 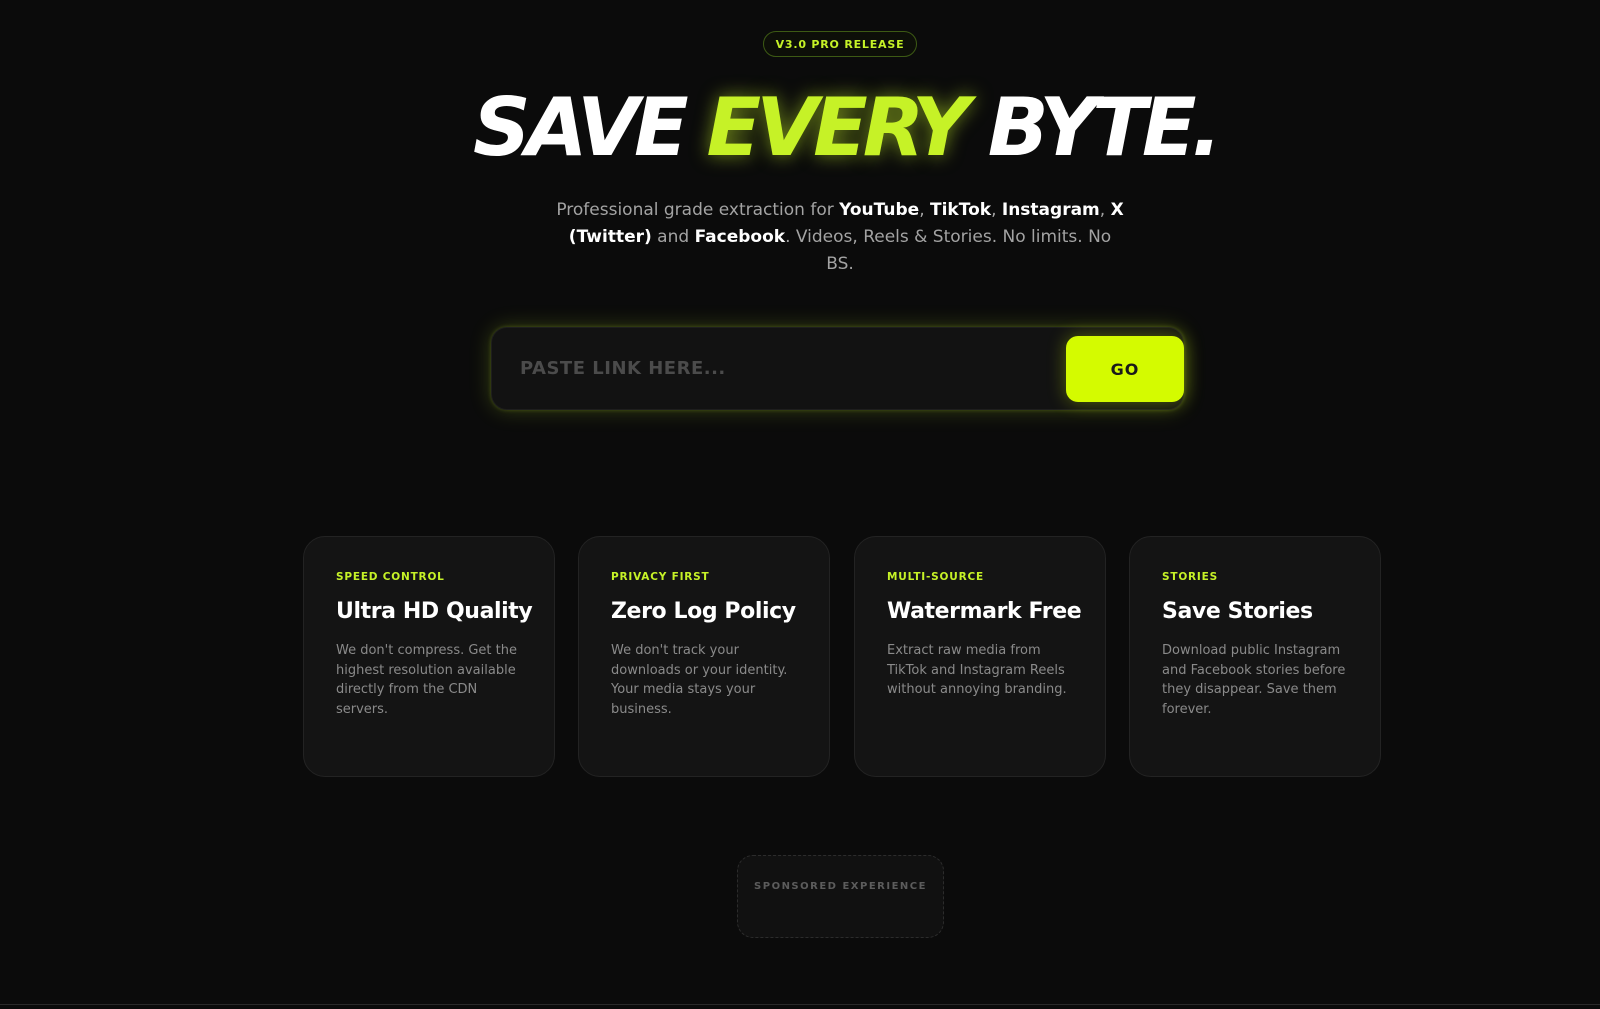 I want to click on platform-youtube: YouTube, so click(x=879, y=210).